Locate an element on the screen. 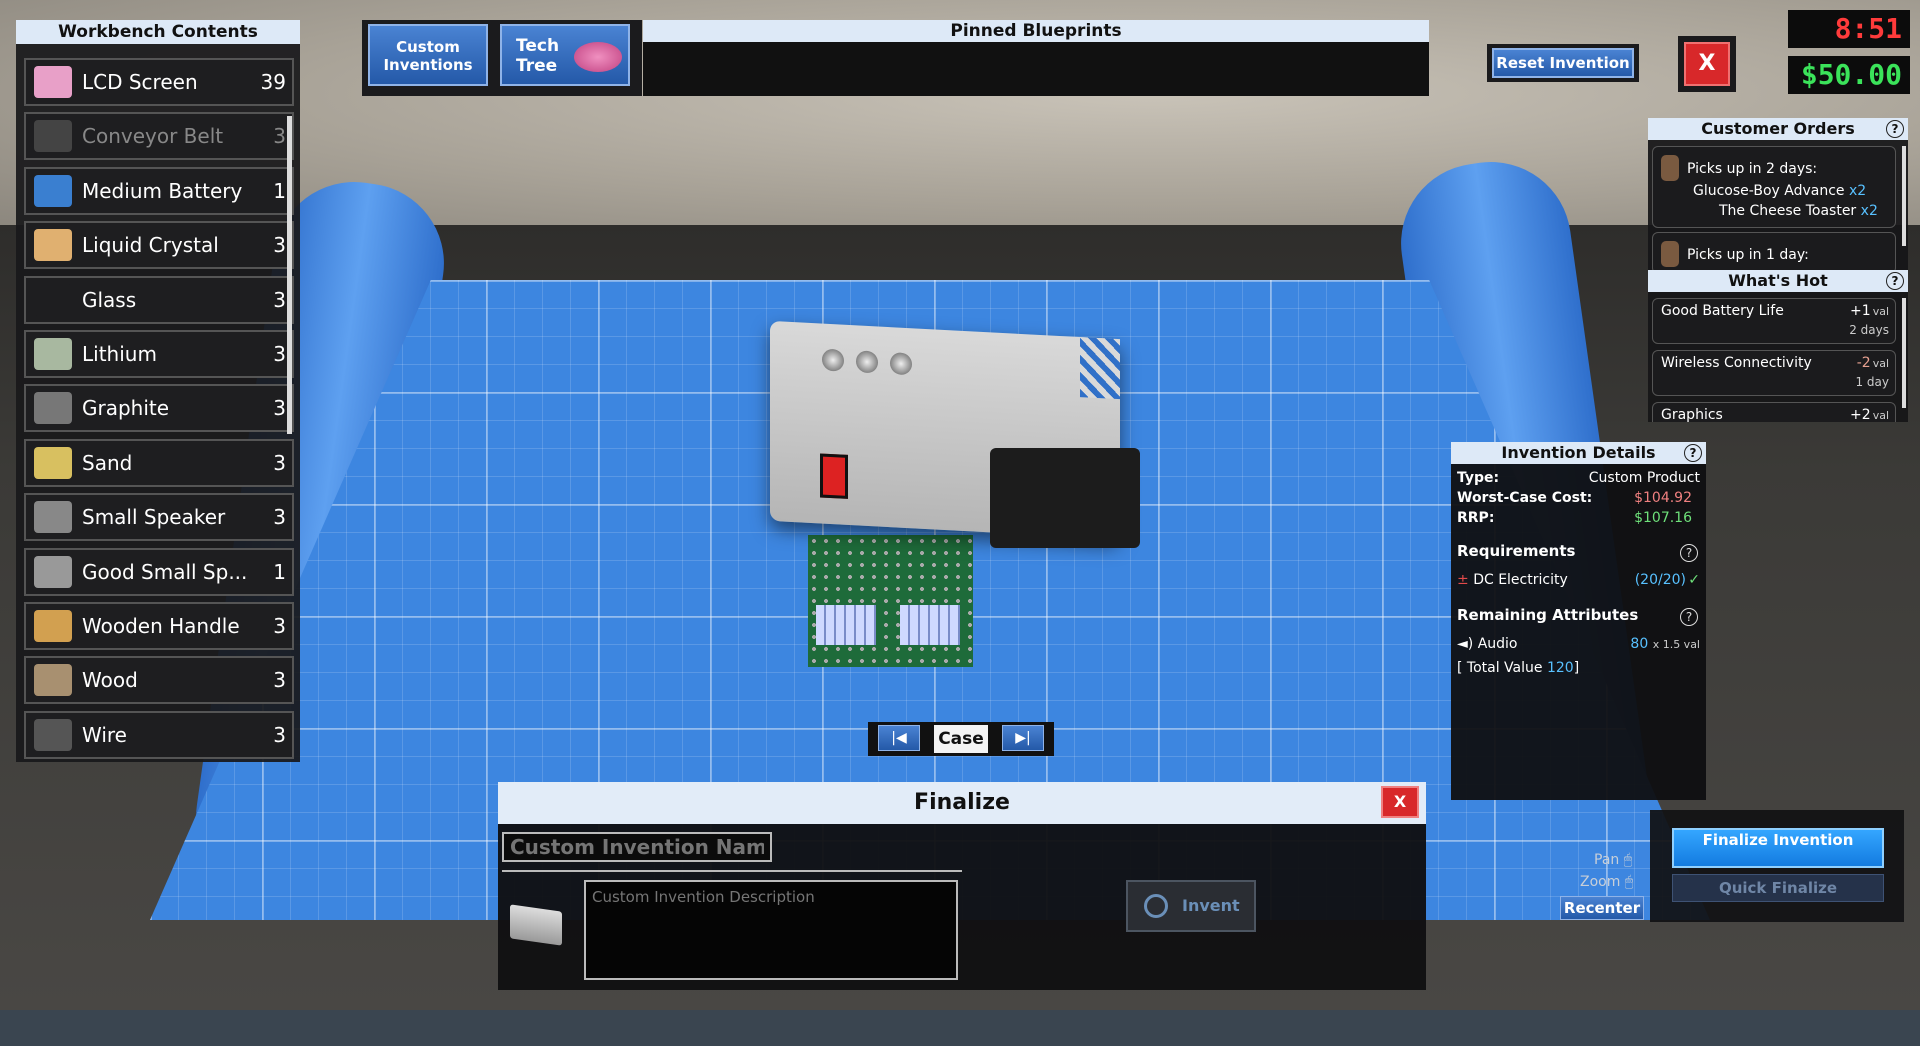 This screenshot has width=1920, height=1046. customer-orders-title: Customer Orders ? is located at coordinates (1778, 129).